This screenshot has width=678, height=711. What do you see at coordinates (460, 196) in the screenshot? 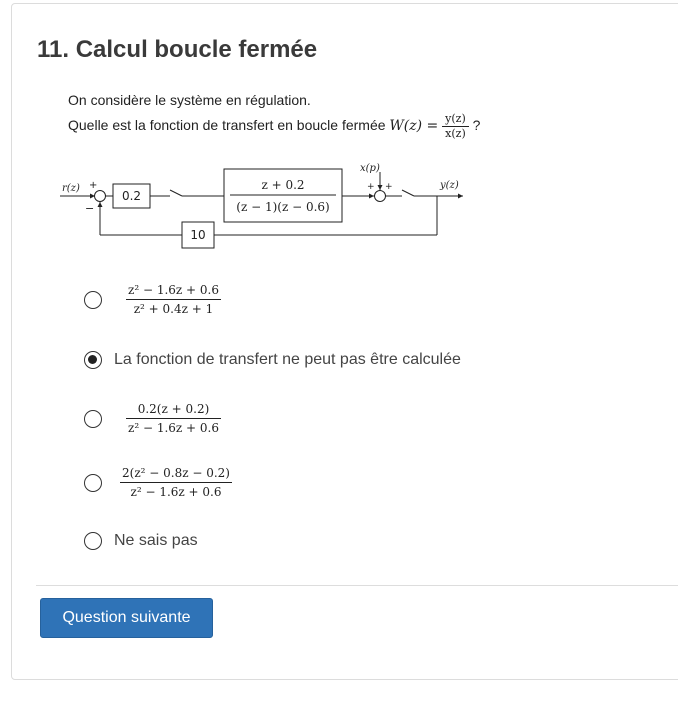
I see `output-arrow` at bounding box center [460, 196].